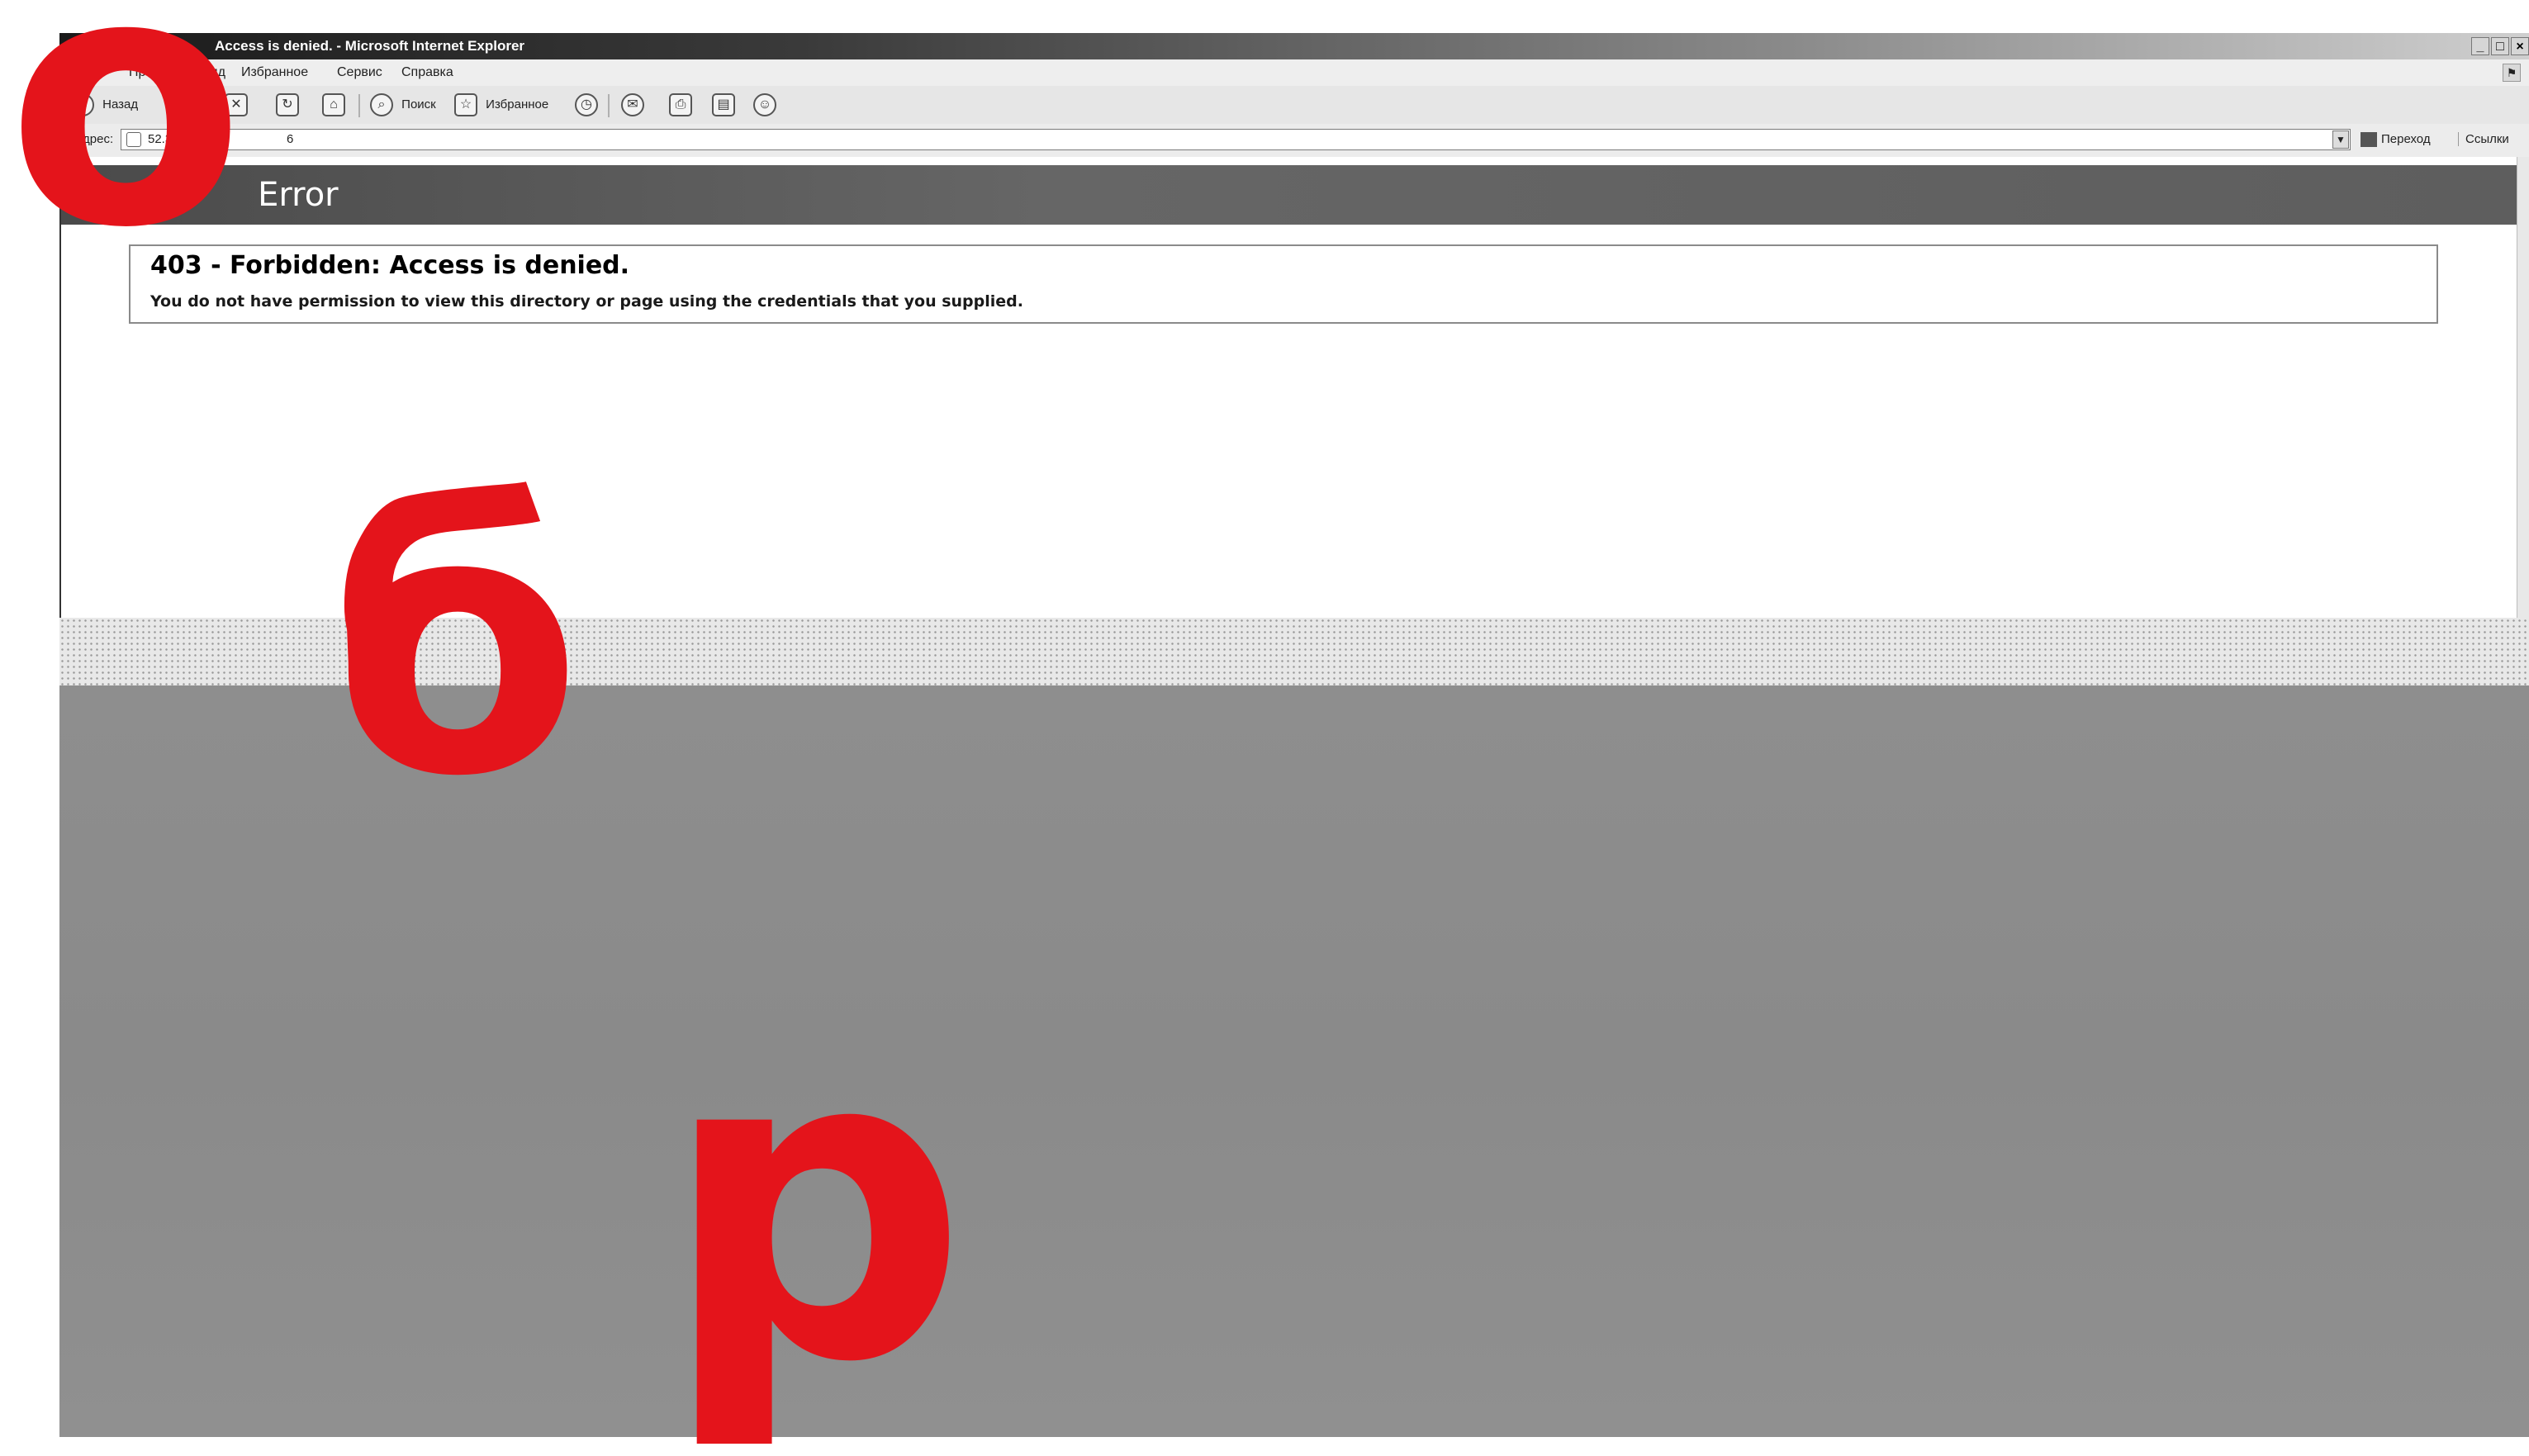  I want to click on edit-icon: ▤, so click(723, 105).